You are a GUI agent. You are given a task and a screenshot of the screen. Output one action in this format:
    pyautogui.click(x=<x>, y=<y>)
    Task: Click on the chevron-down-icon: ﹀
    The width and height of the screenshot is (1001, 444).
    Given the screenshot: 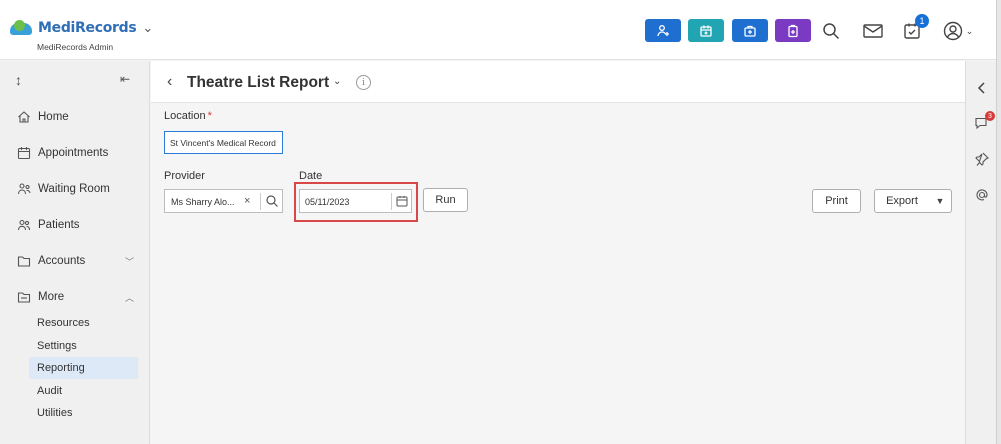 What is the action you would take?
    pyautogui.click(x=129, y=261)
    